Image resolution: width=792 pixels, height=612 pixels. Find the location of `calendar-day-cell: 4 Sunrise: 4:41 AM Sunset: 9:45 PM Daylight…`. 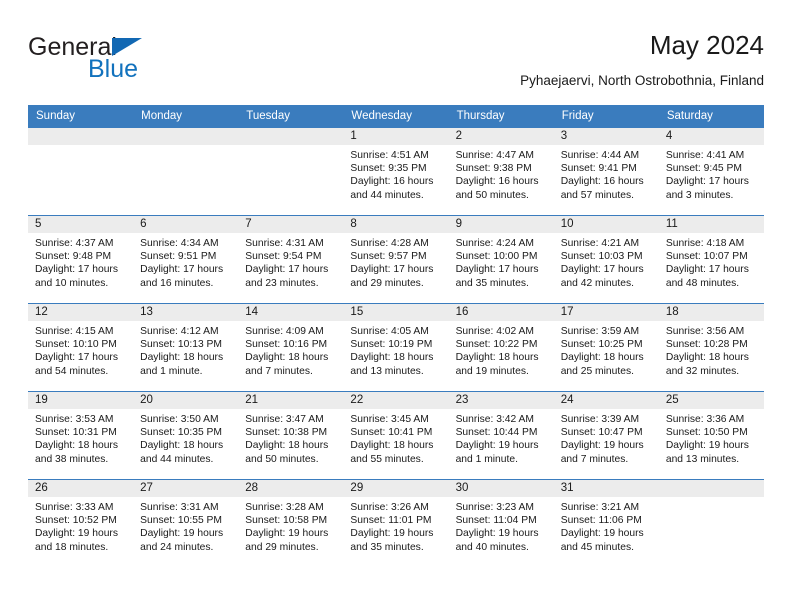

calendar-day-cell: 4 Sunrise: 4:41 AM Sunset: 9:45 PM Daylight… is located at coordinates (711, 171).